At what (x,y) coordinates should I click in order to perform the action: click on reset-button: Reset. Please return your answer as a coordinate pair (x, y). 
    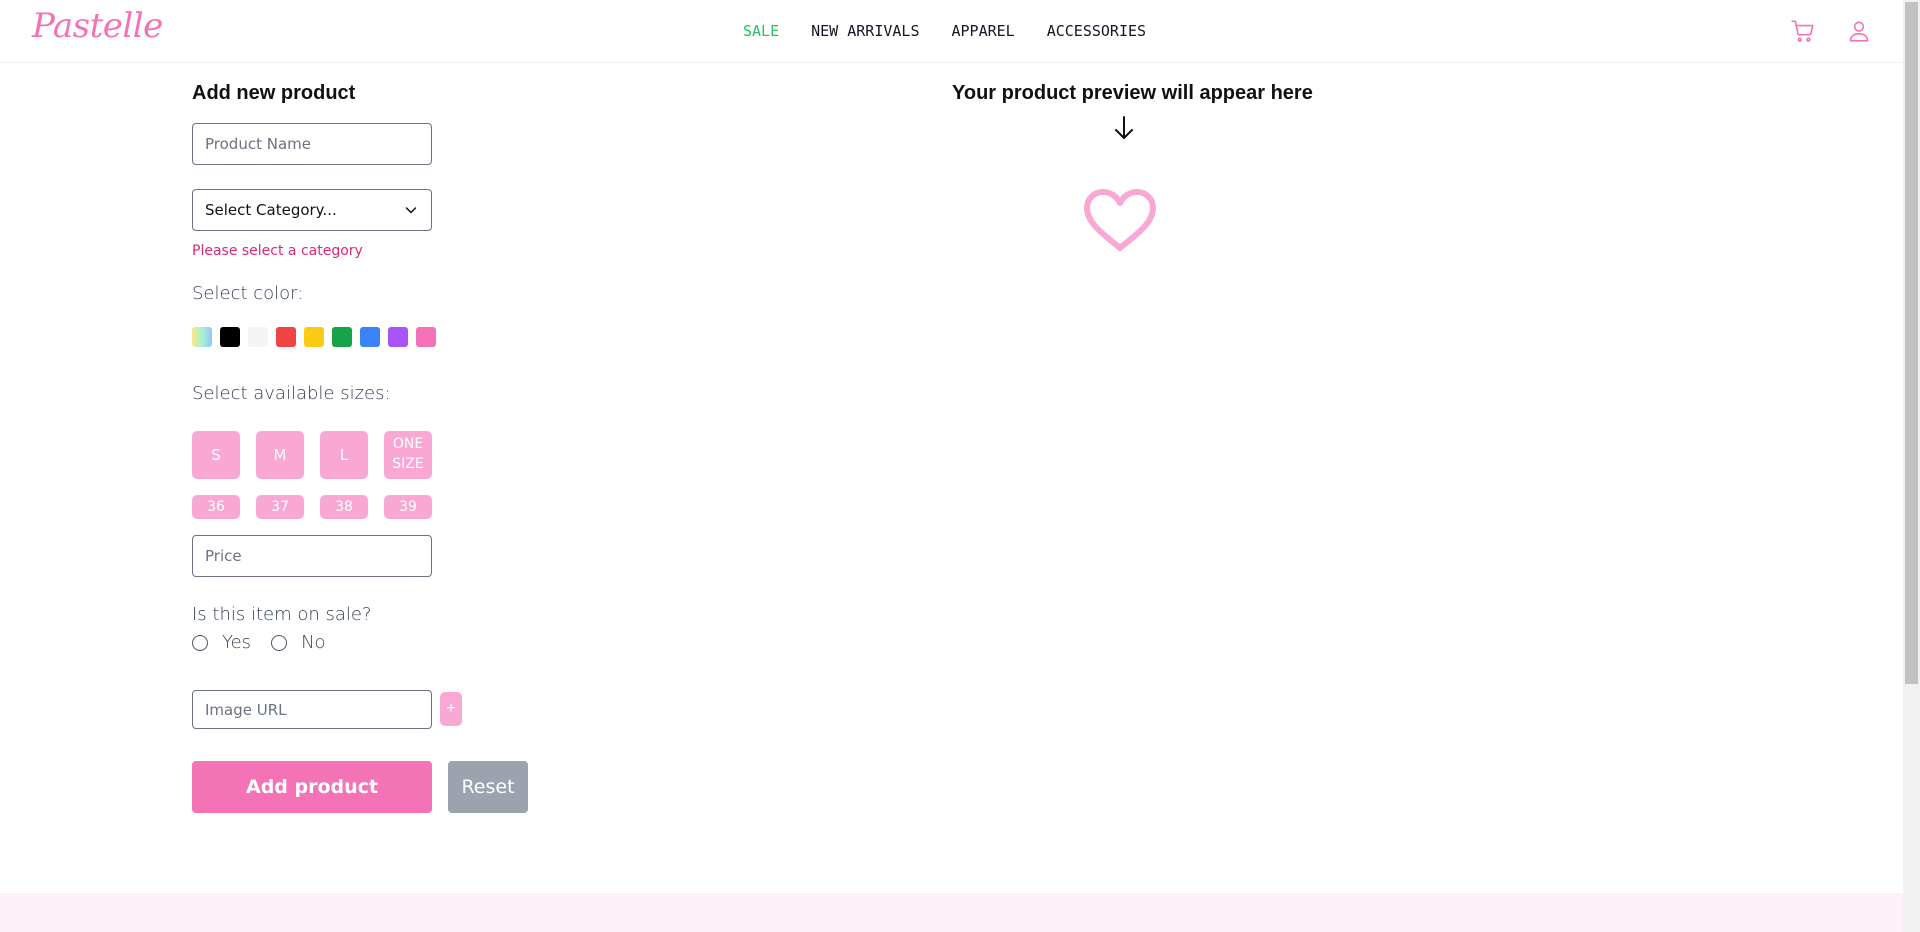
    Looking at the image, I should click on (488, 787).